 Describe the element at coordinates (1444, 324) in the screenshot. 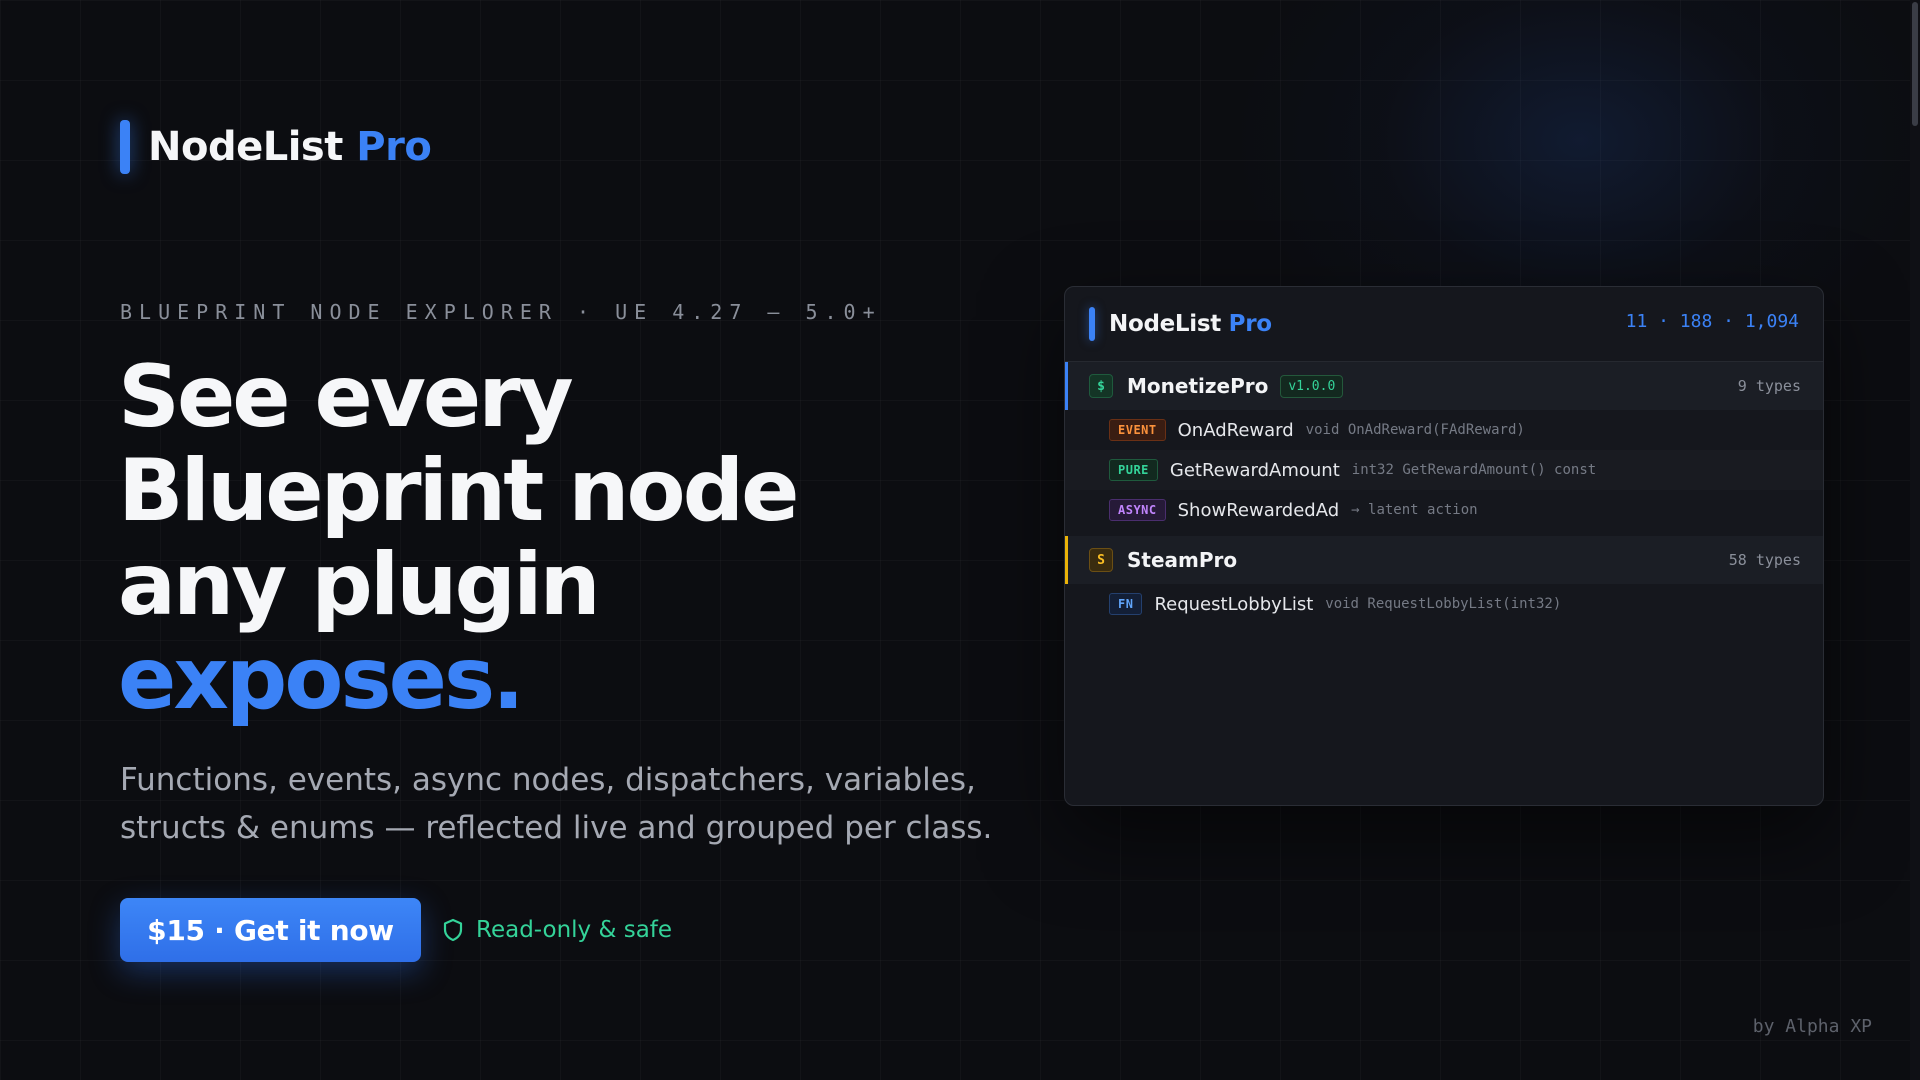

I see `panel-header: NodeList Pro 11 · 188 · 1,094` at that location.